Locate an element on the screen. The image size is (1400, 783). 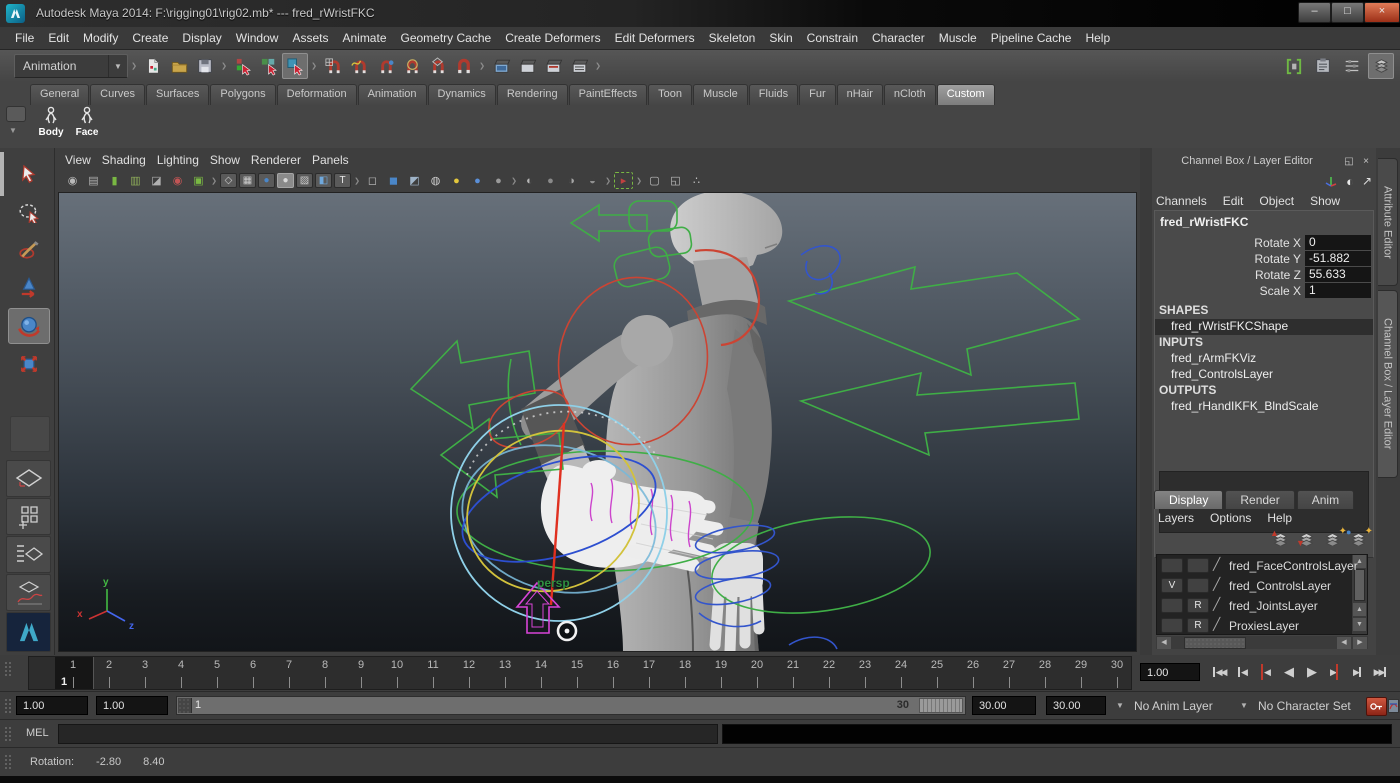
menu-skin: Skin is located at coordinates (780, 38).